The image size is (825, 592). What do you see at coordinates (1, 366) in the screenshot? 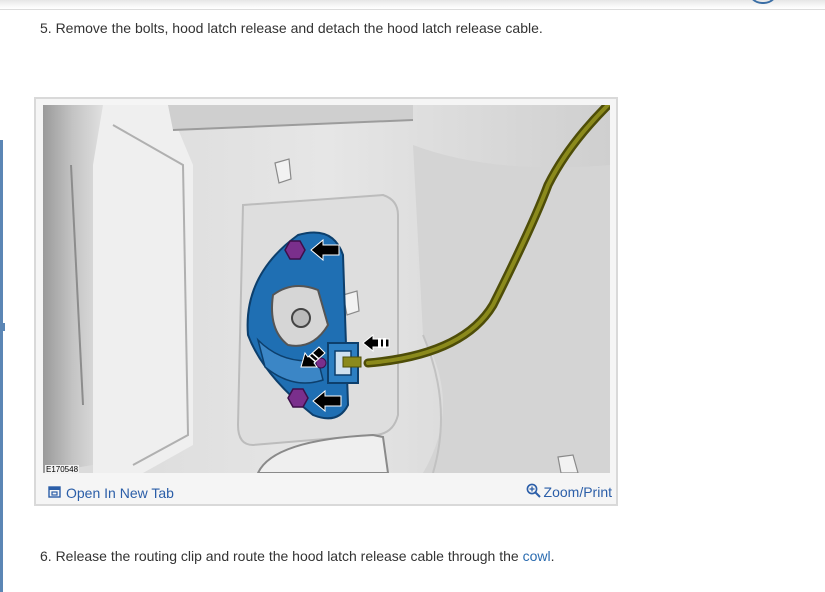
I see `left-sidebar-edge` at bounding box center [1, 366].